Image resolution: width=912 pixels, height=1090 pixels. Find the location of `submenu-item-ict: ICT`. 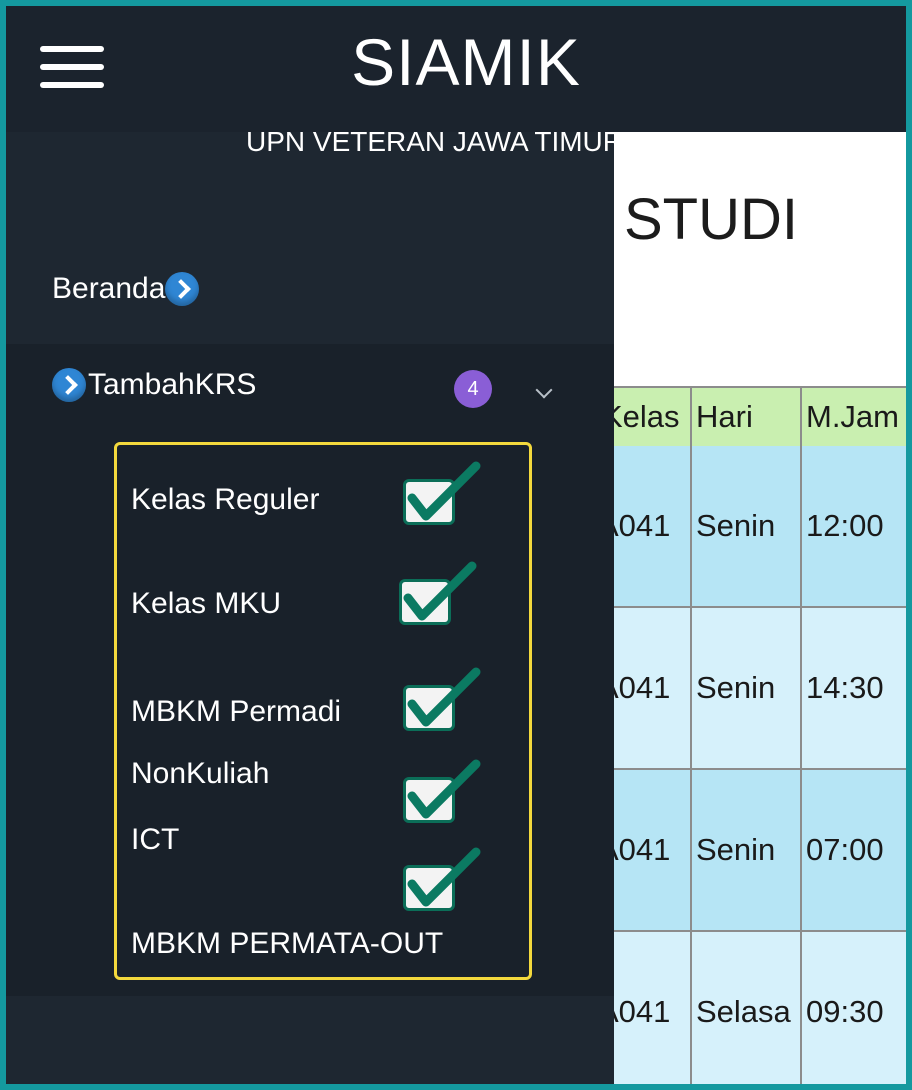

submenu-item-ict: ICT is located at coordinates (155, 840).